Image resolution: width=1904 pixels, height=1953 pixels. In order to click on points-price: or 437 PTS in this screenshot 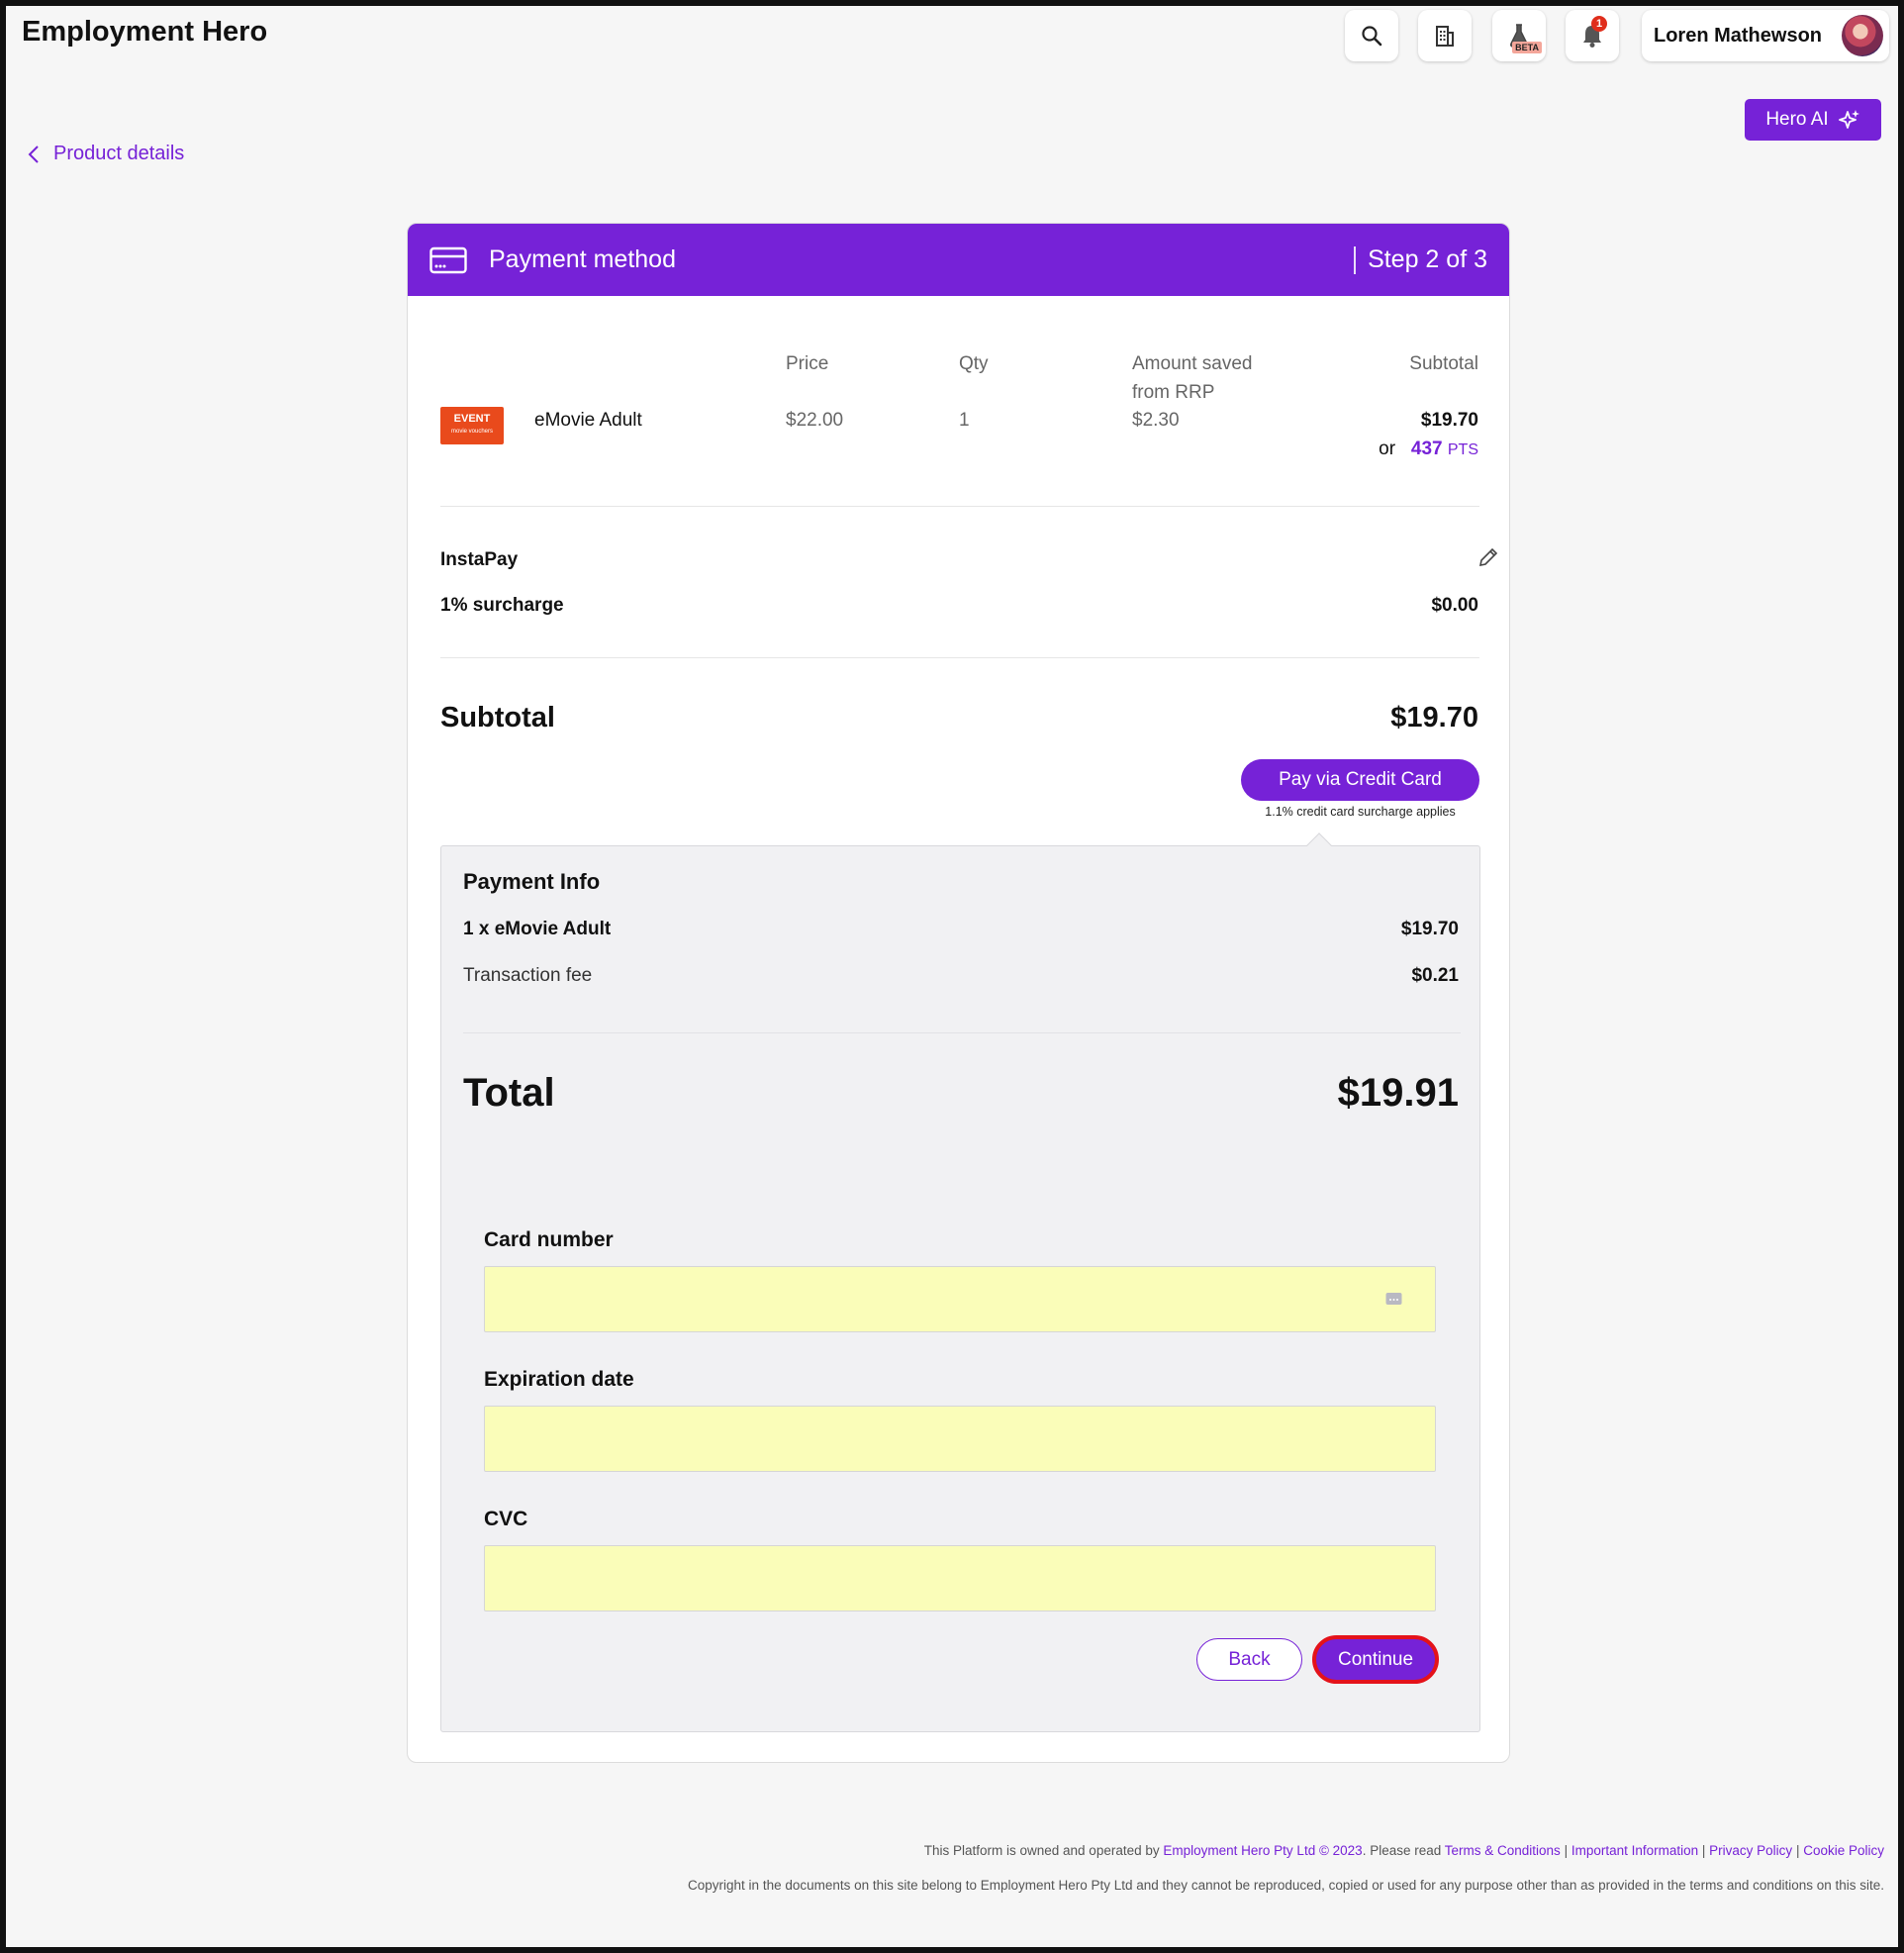, I will do `click(1429, 449)`.